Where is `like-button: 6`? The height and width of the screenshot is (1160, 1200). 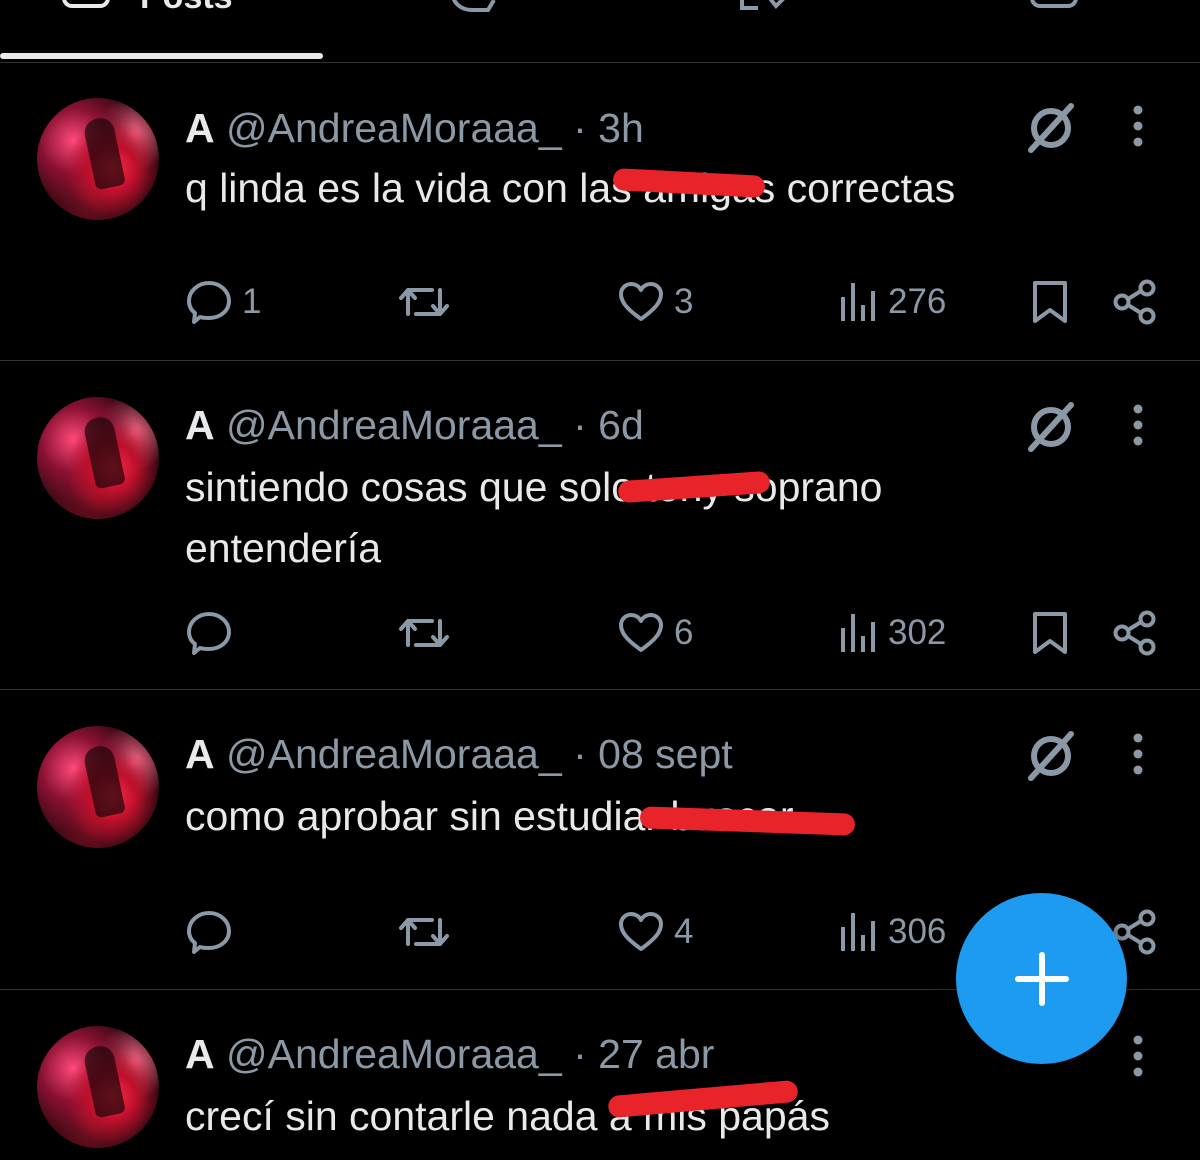
like-button: 6 is located at coordinates (655, 633).